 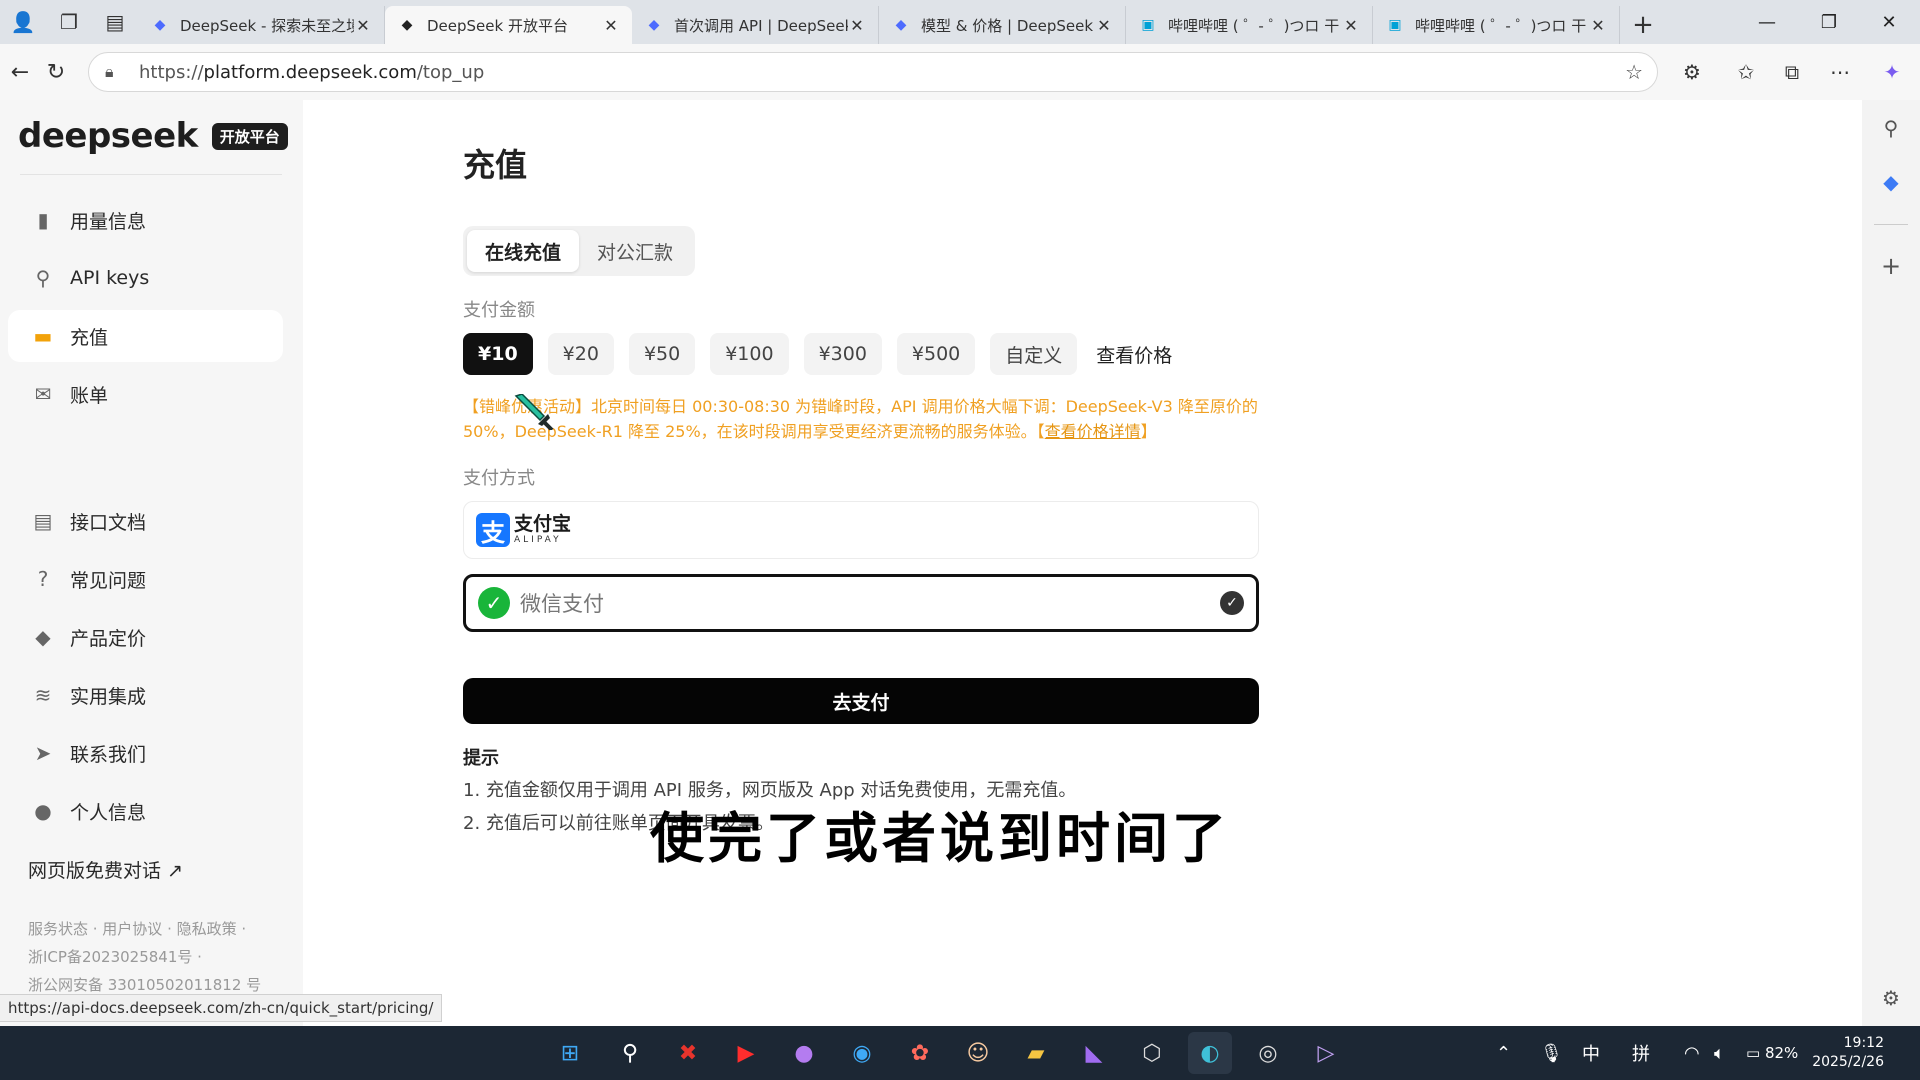 What do you see at coordinates (1094, 1053) in the screenshot?
I see `visual-studio-icon: ◣` at bounding box center [1094, 1053].